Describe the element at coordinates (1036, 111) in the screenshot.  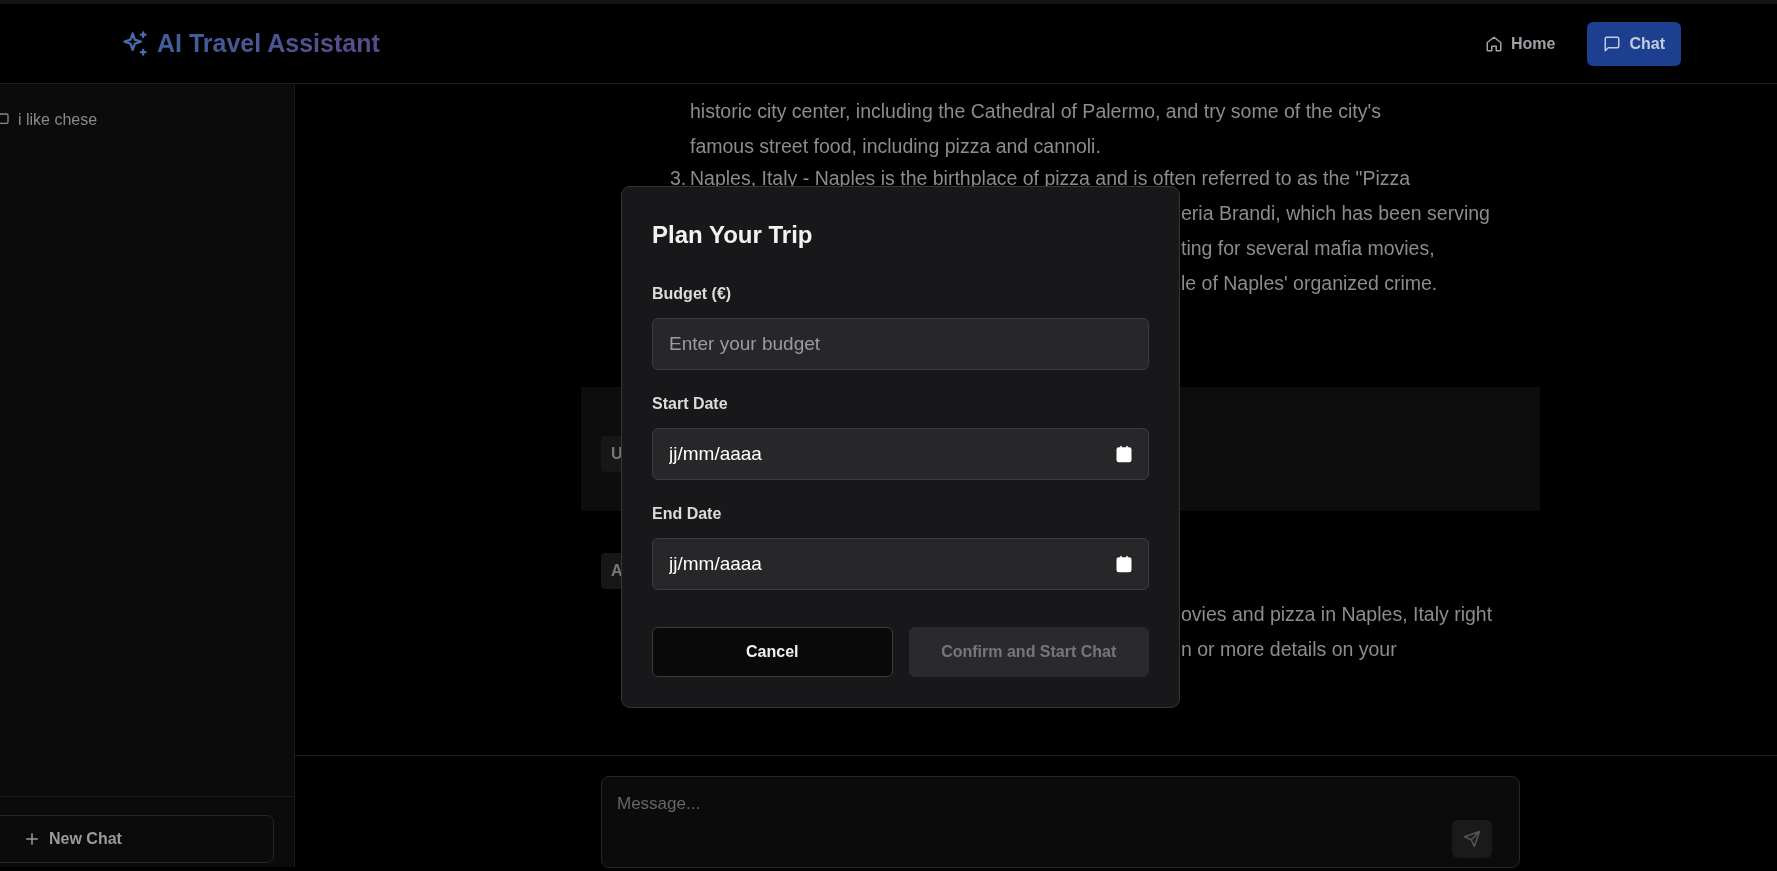
I see `message-text: historic city center, including the Cathedral of Palermo, and try some of the city's` at that location.